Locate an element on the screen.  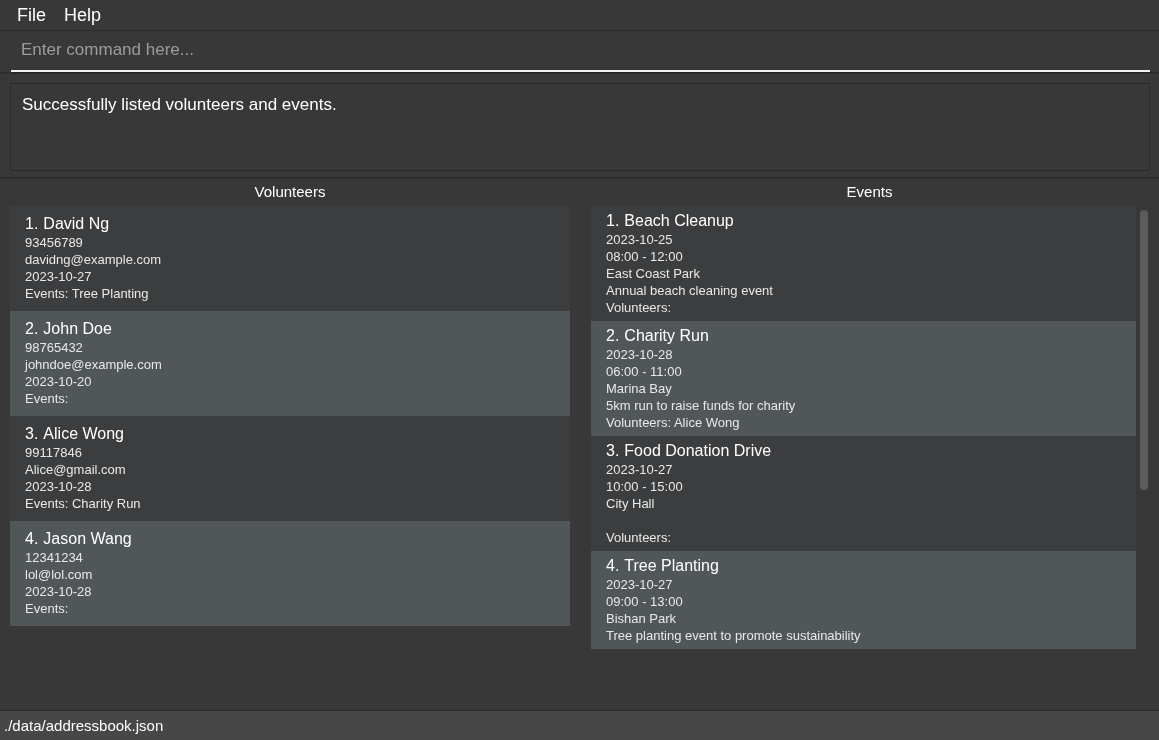
location-text: Marina Bay is located at coordinates (639, 388).